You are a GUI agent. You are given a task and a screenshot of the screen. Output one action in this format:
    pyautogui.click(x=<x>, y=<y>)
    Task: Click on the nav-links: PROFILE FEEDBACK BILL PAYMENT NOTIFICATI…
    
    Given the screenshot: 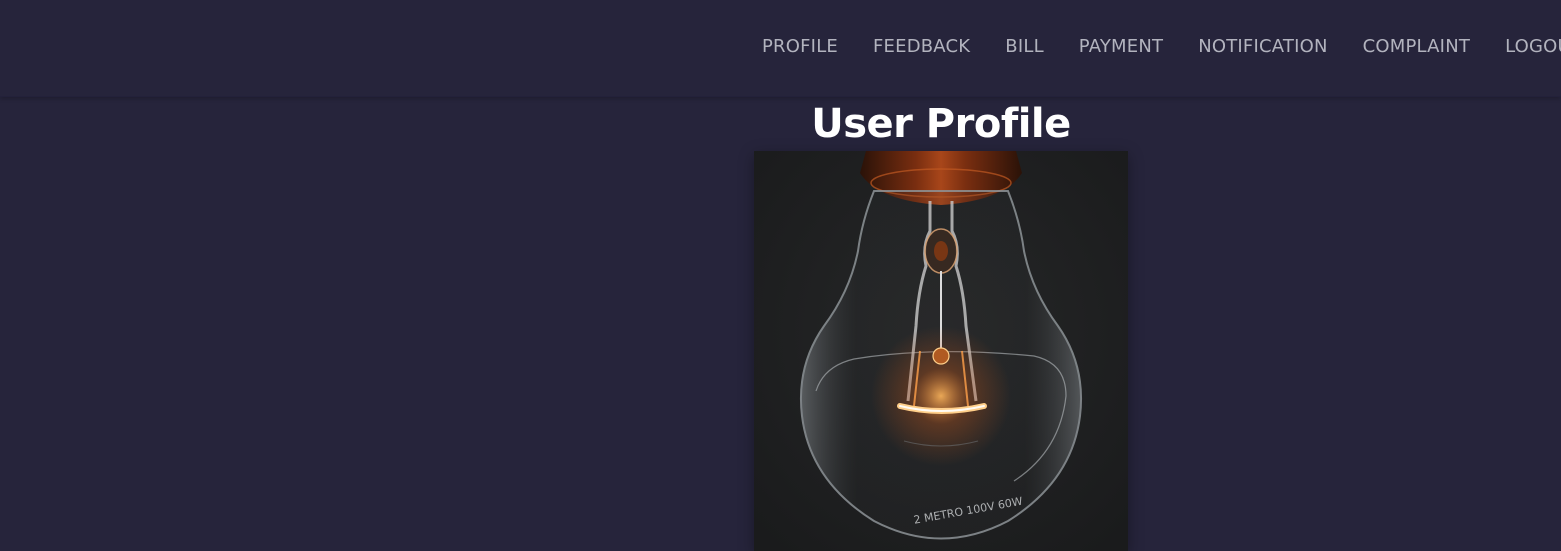 What is the action you would take?
    pyautogui.click(x=1161, y=46)
    